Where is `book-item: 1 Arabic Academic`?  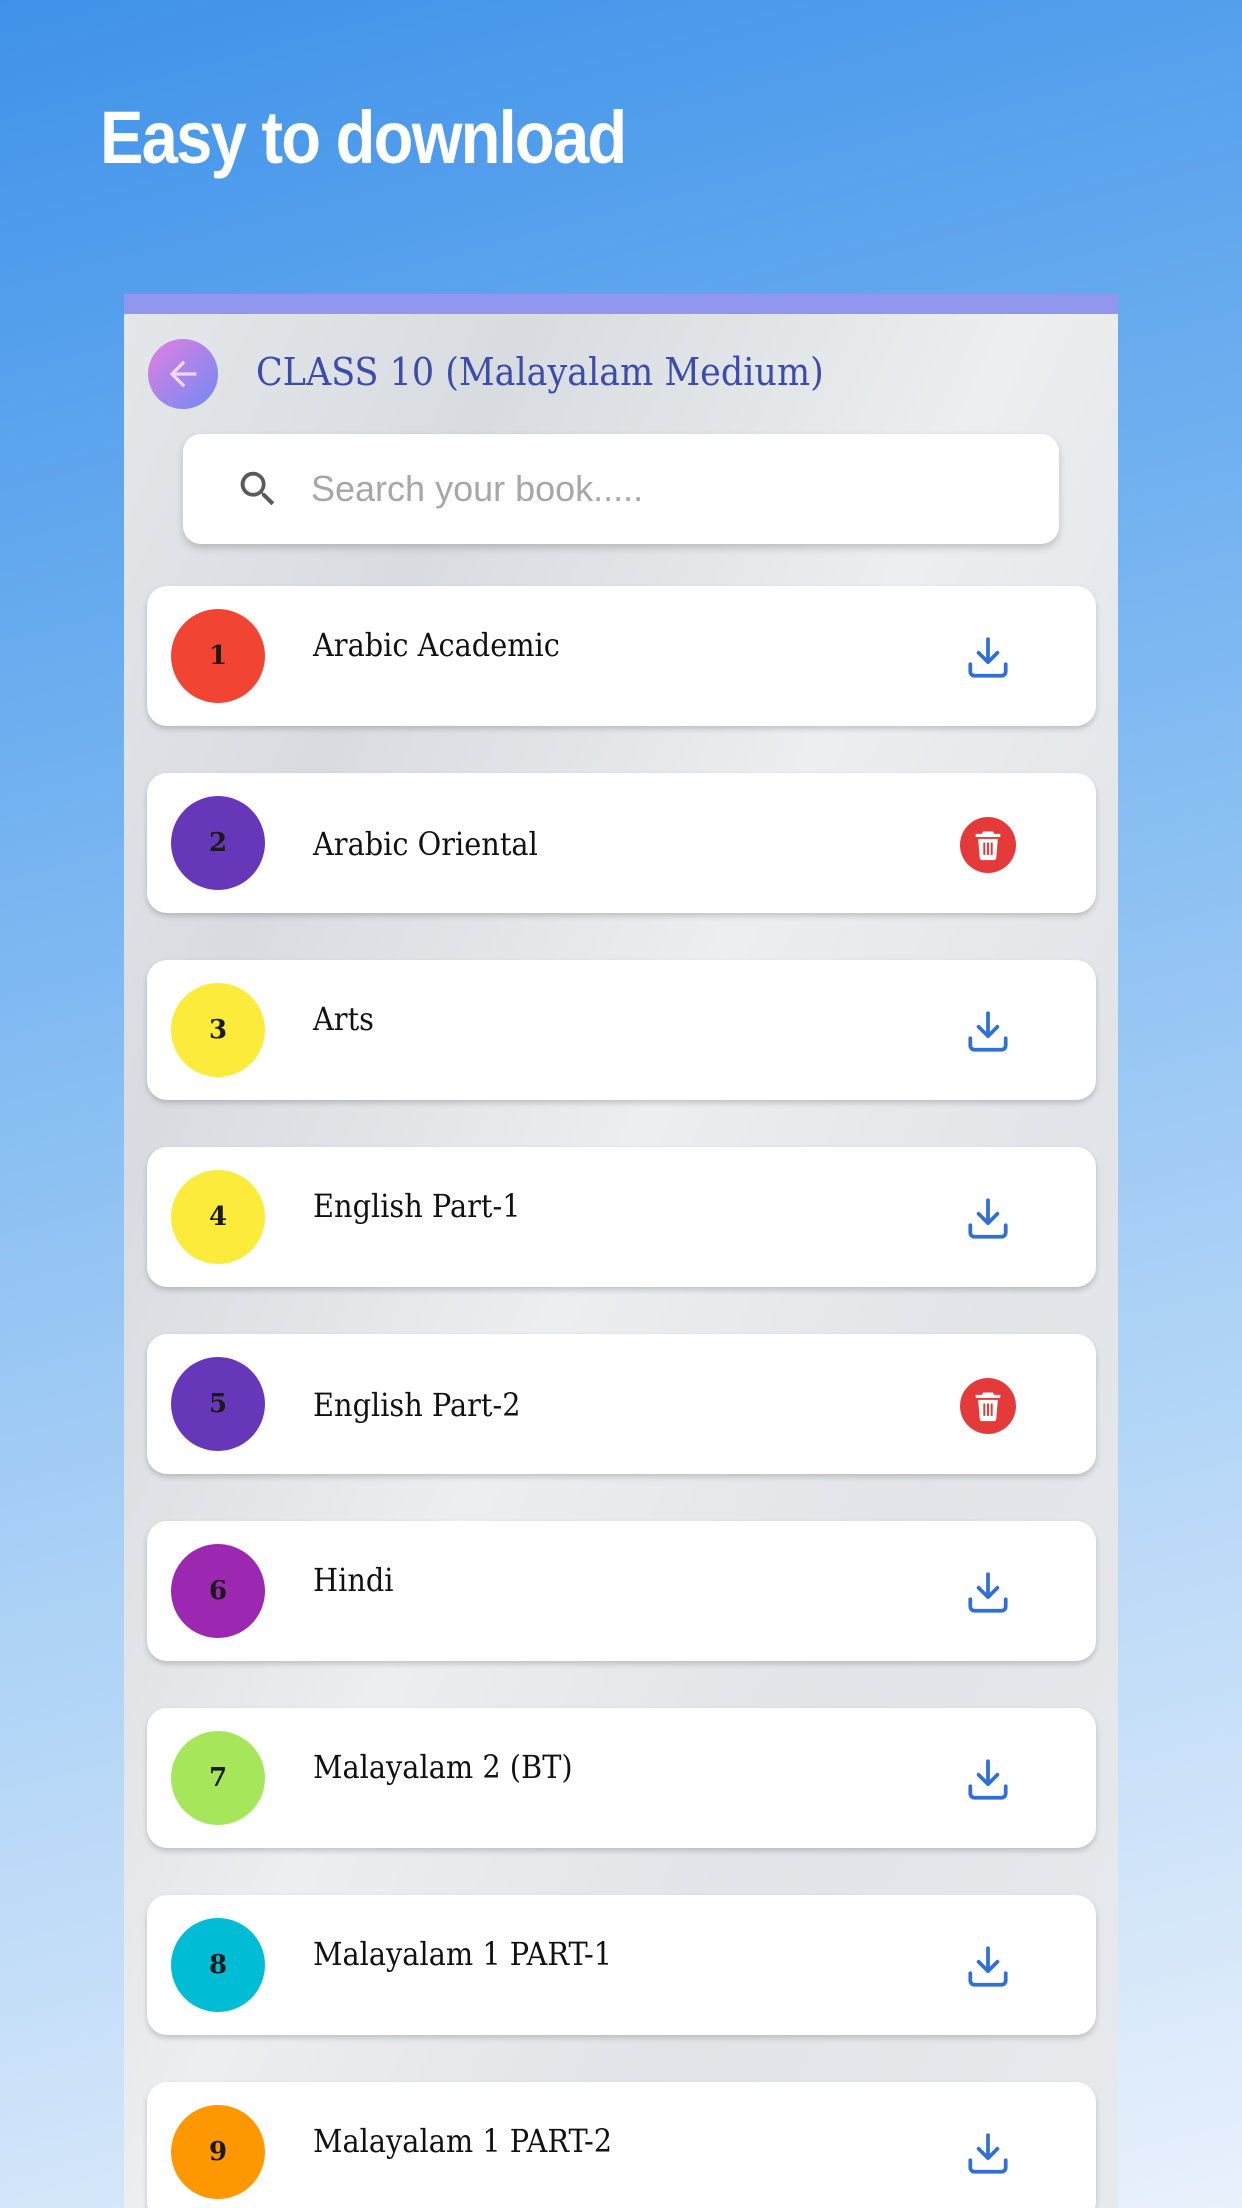
book-item: 1 Arabic Academic is located at coordinates (621, 656).